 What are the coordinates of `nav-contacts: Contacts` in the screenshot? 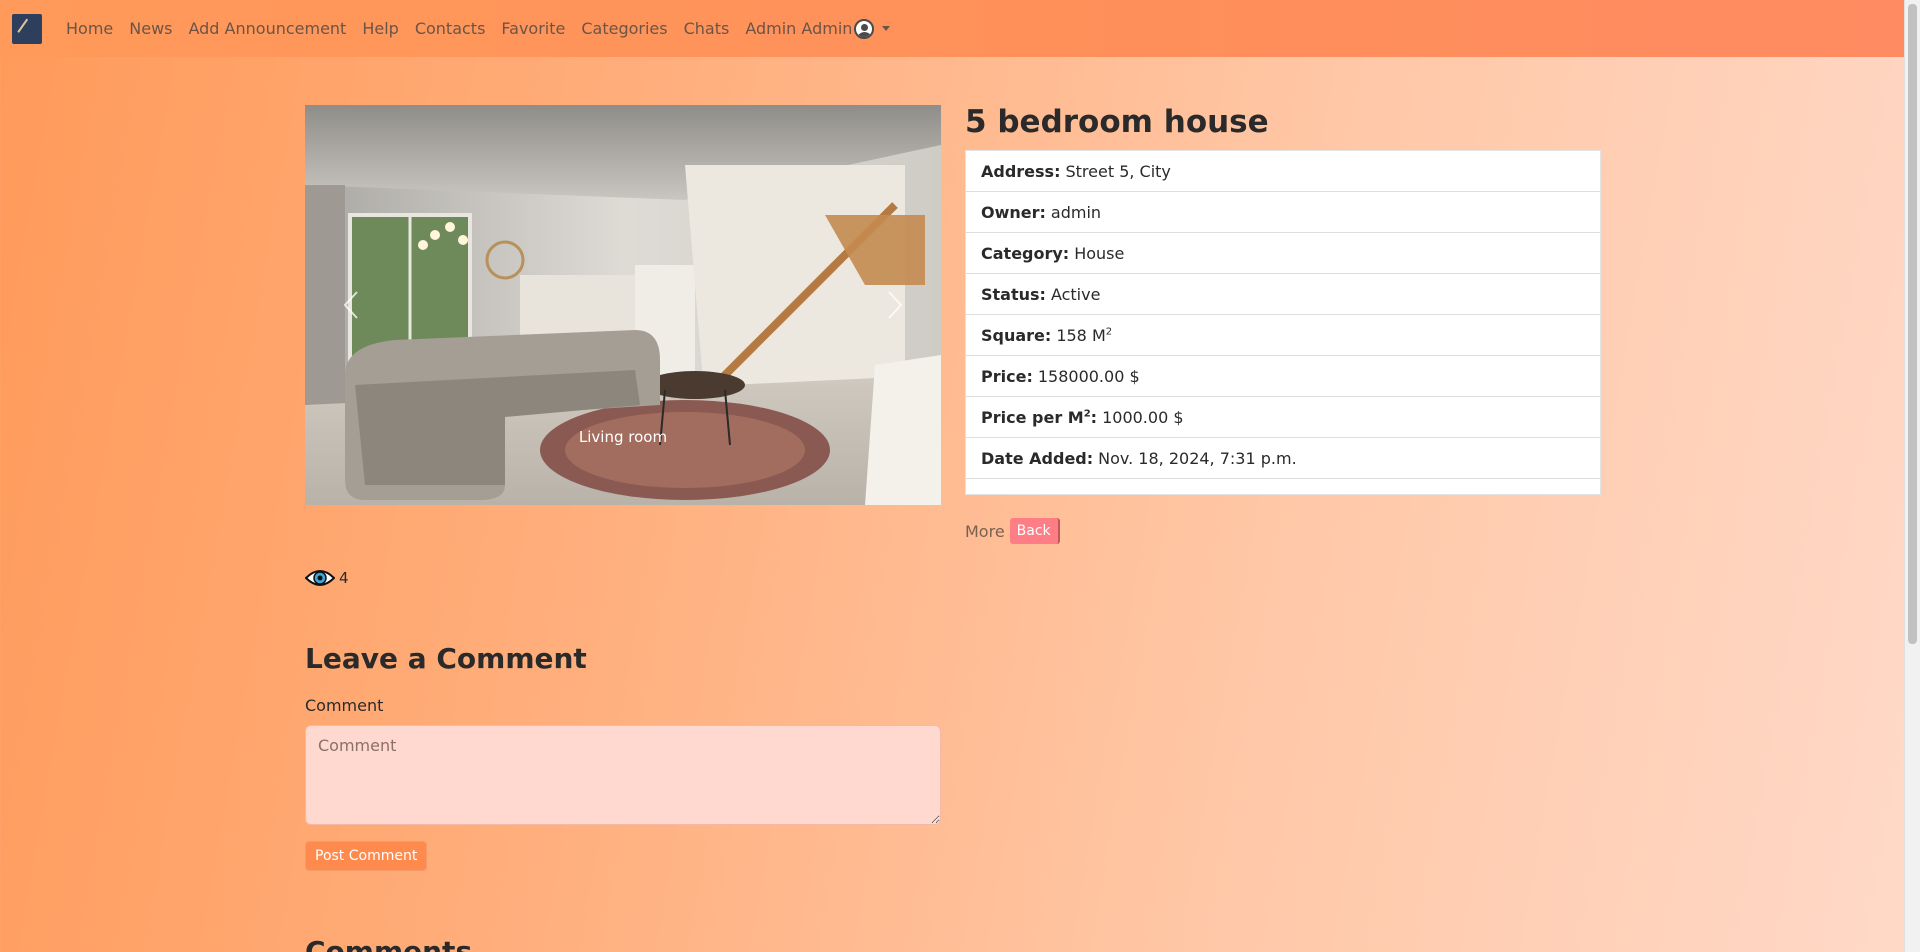 It's located at (450, 28).